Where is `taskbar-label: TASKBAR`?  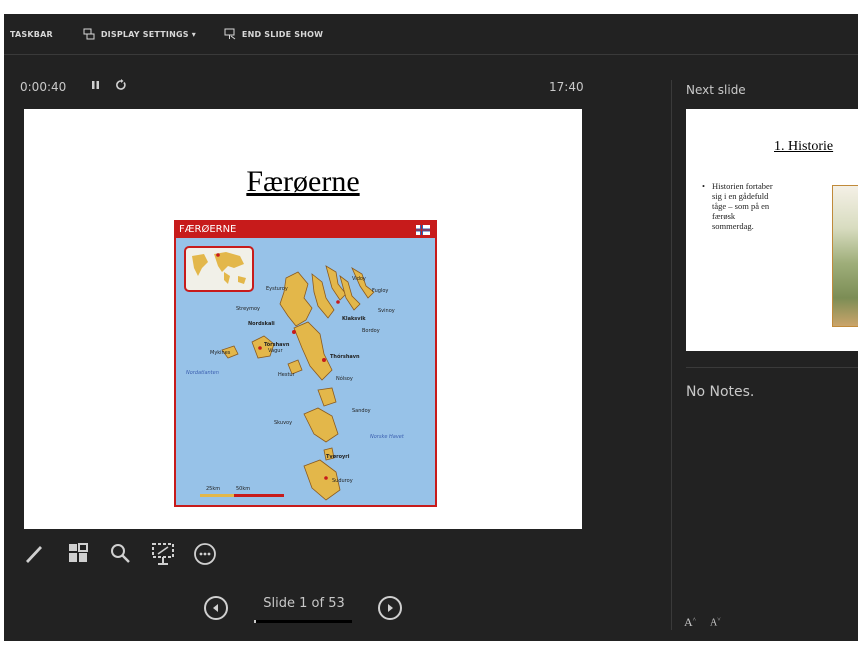
taskbar-label: TASKBAR is located at coordinates (31, 34).